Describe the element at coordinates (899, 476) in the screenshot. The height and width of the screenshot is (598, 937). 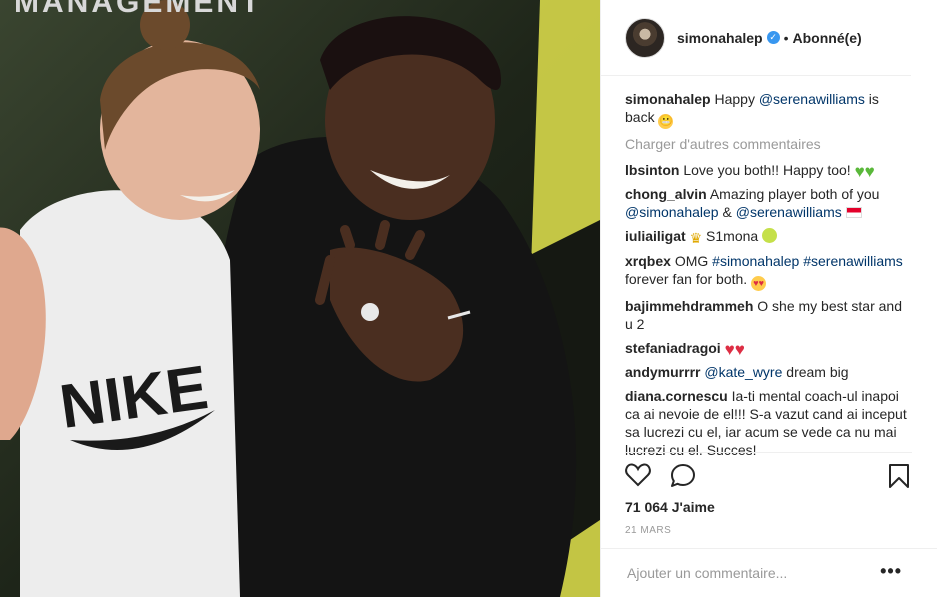
I see `bookmark-icon` at that location.